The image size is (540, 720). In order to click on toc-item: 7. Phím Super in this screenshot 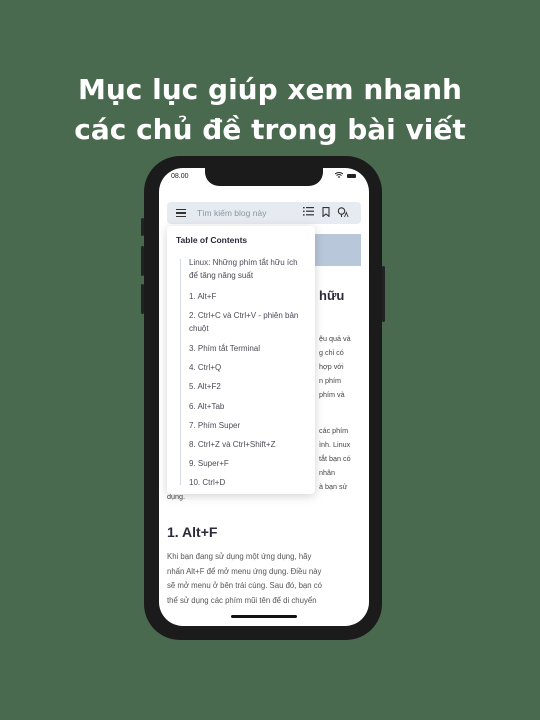, I will do `click(248, 425)`.